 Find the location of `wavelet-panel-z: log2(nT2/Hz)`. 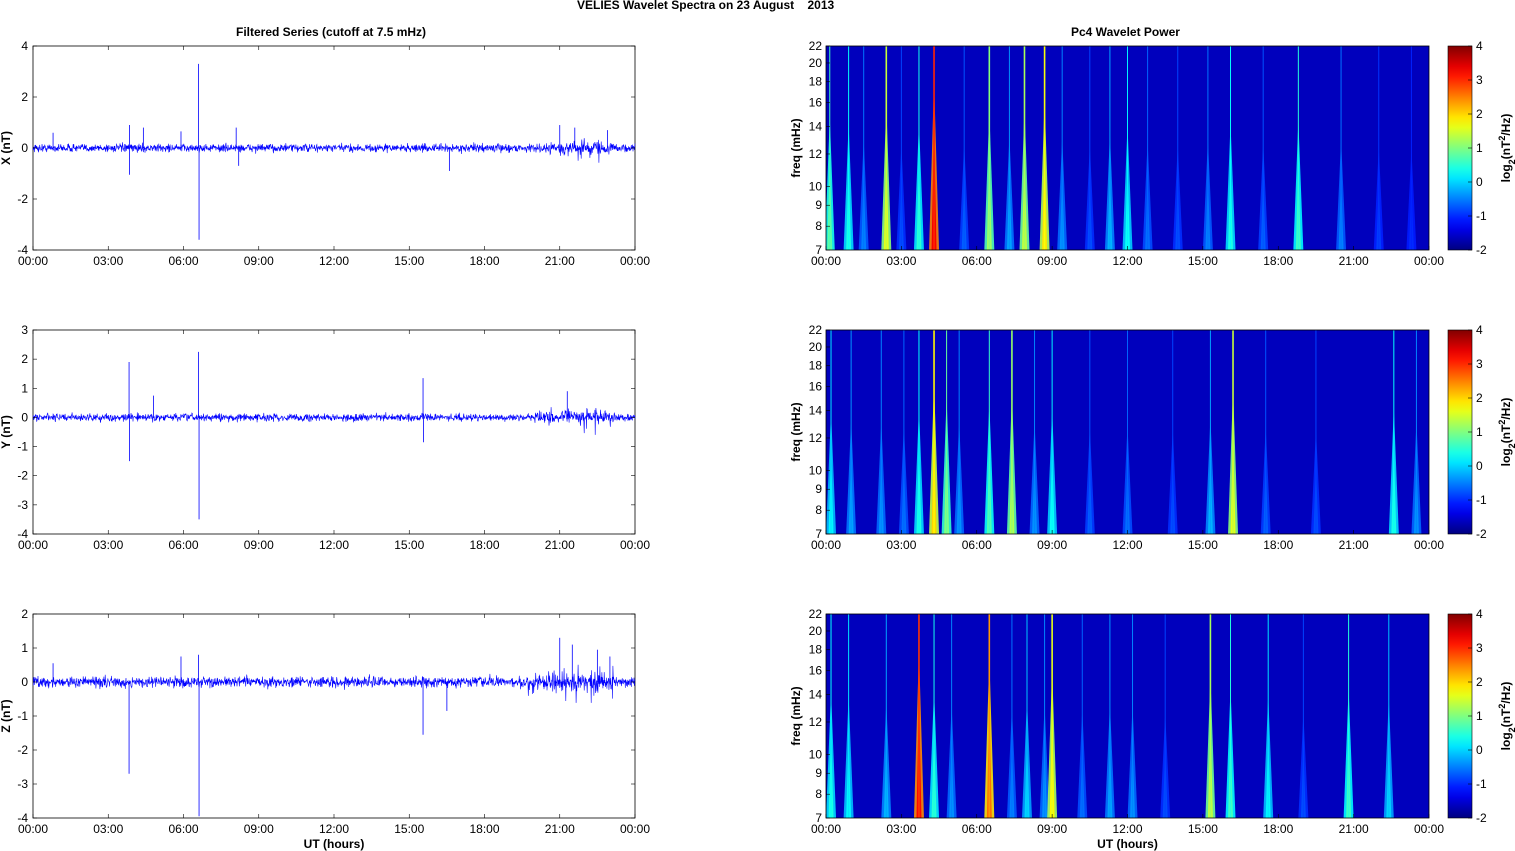

wavelet-panel-z: log2(nT2/Hz) is located at coordinates (1170, 716).